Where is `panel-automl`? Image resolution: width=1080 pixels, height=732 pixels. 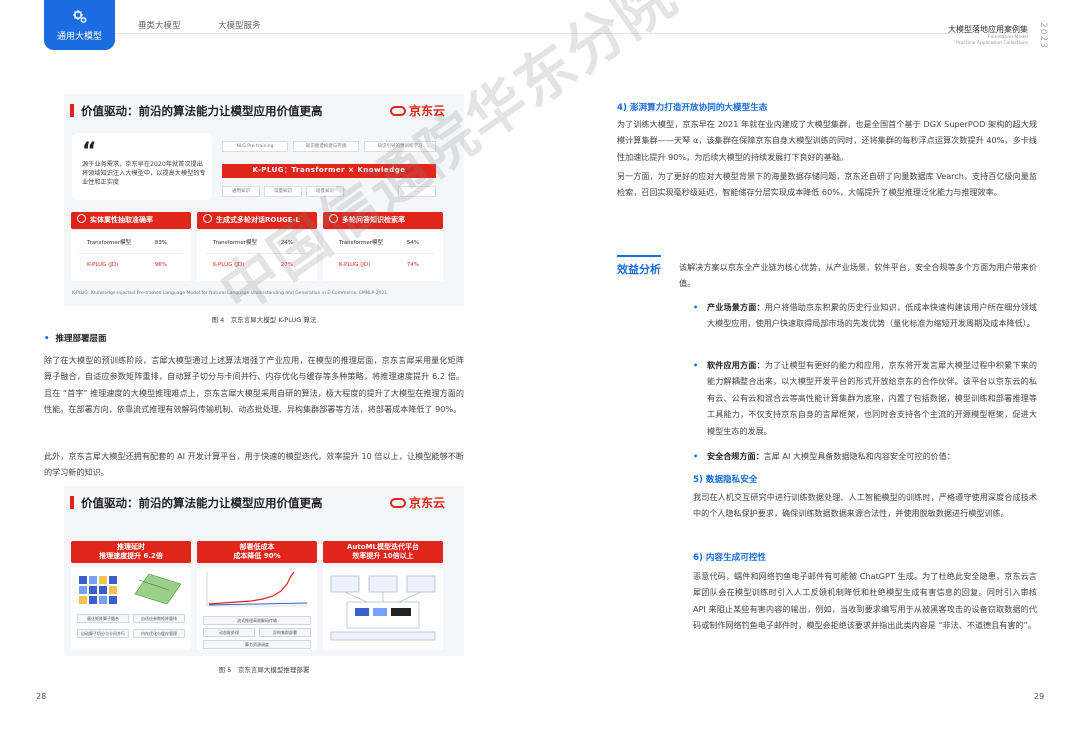 panel-automl is located at coordinates (383, 608).